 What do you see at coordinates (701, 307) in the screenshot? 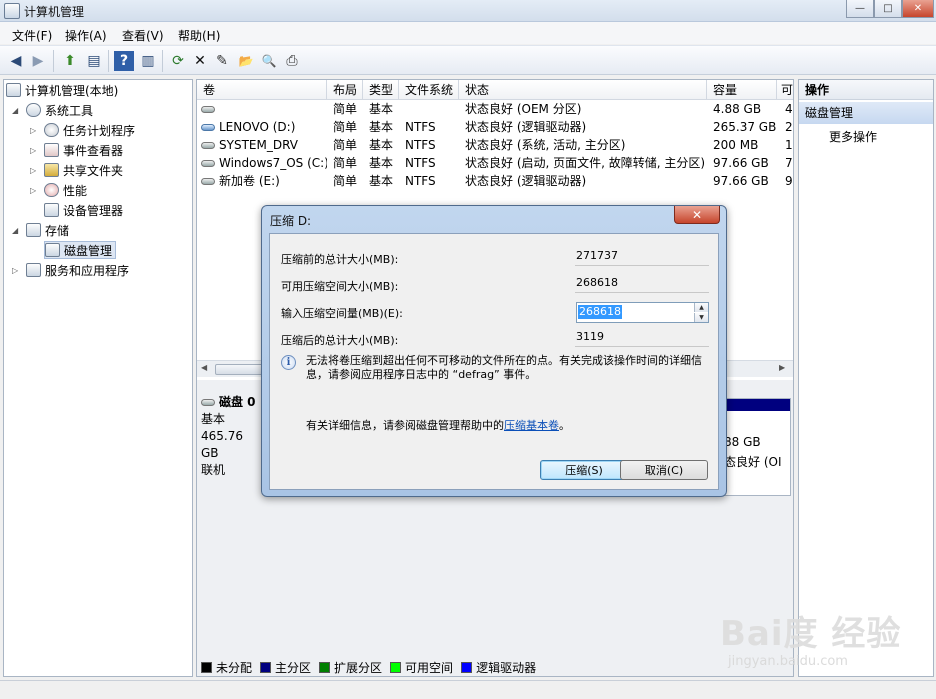
I see `spin-up-icon: ▲` at bounding box center [701, 307].